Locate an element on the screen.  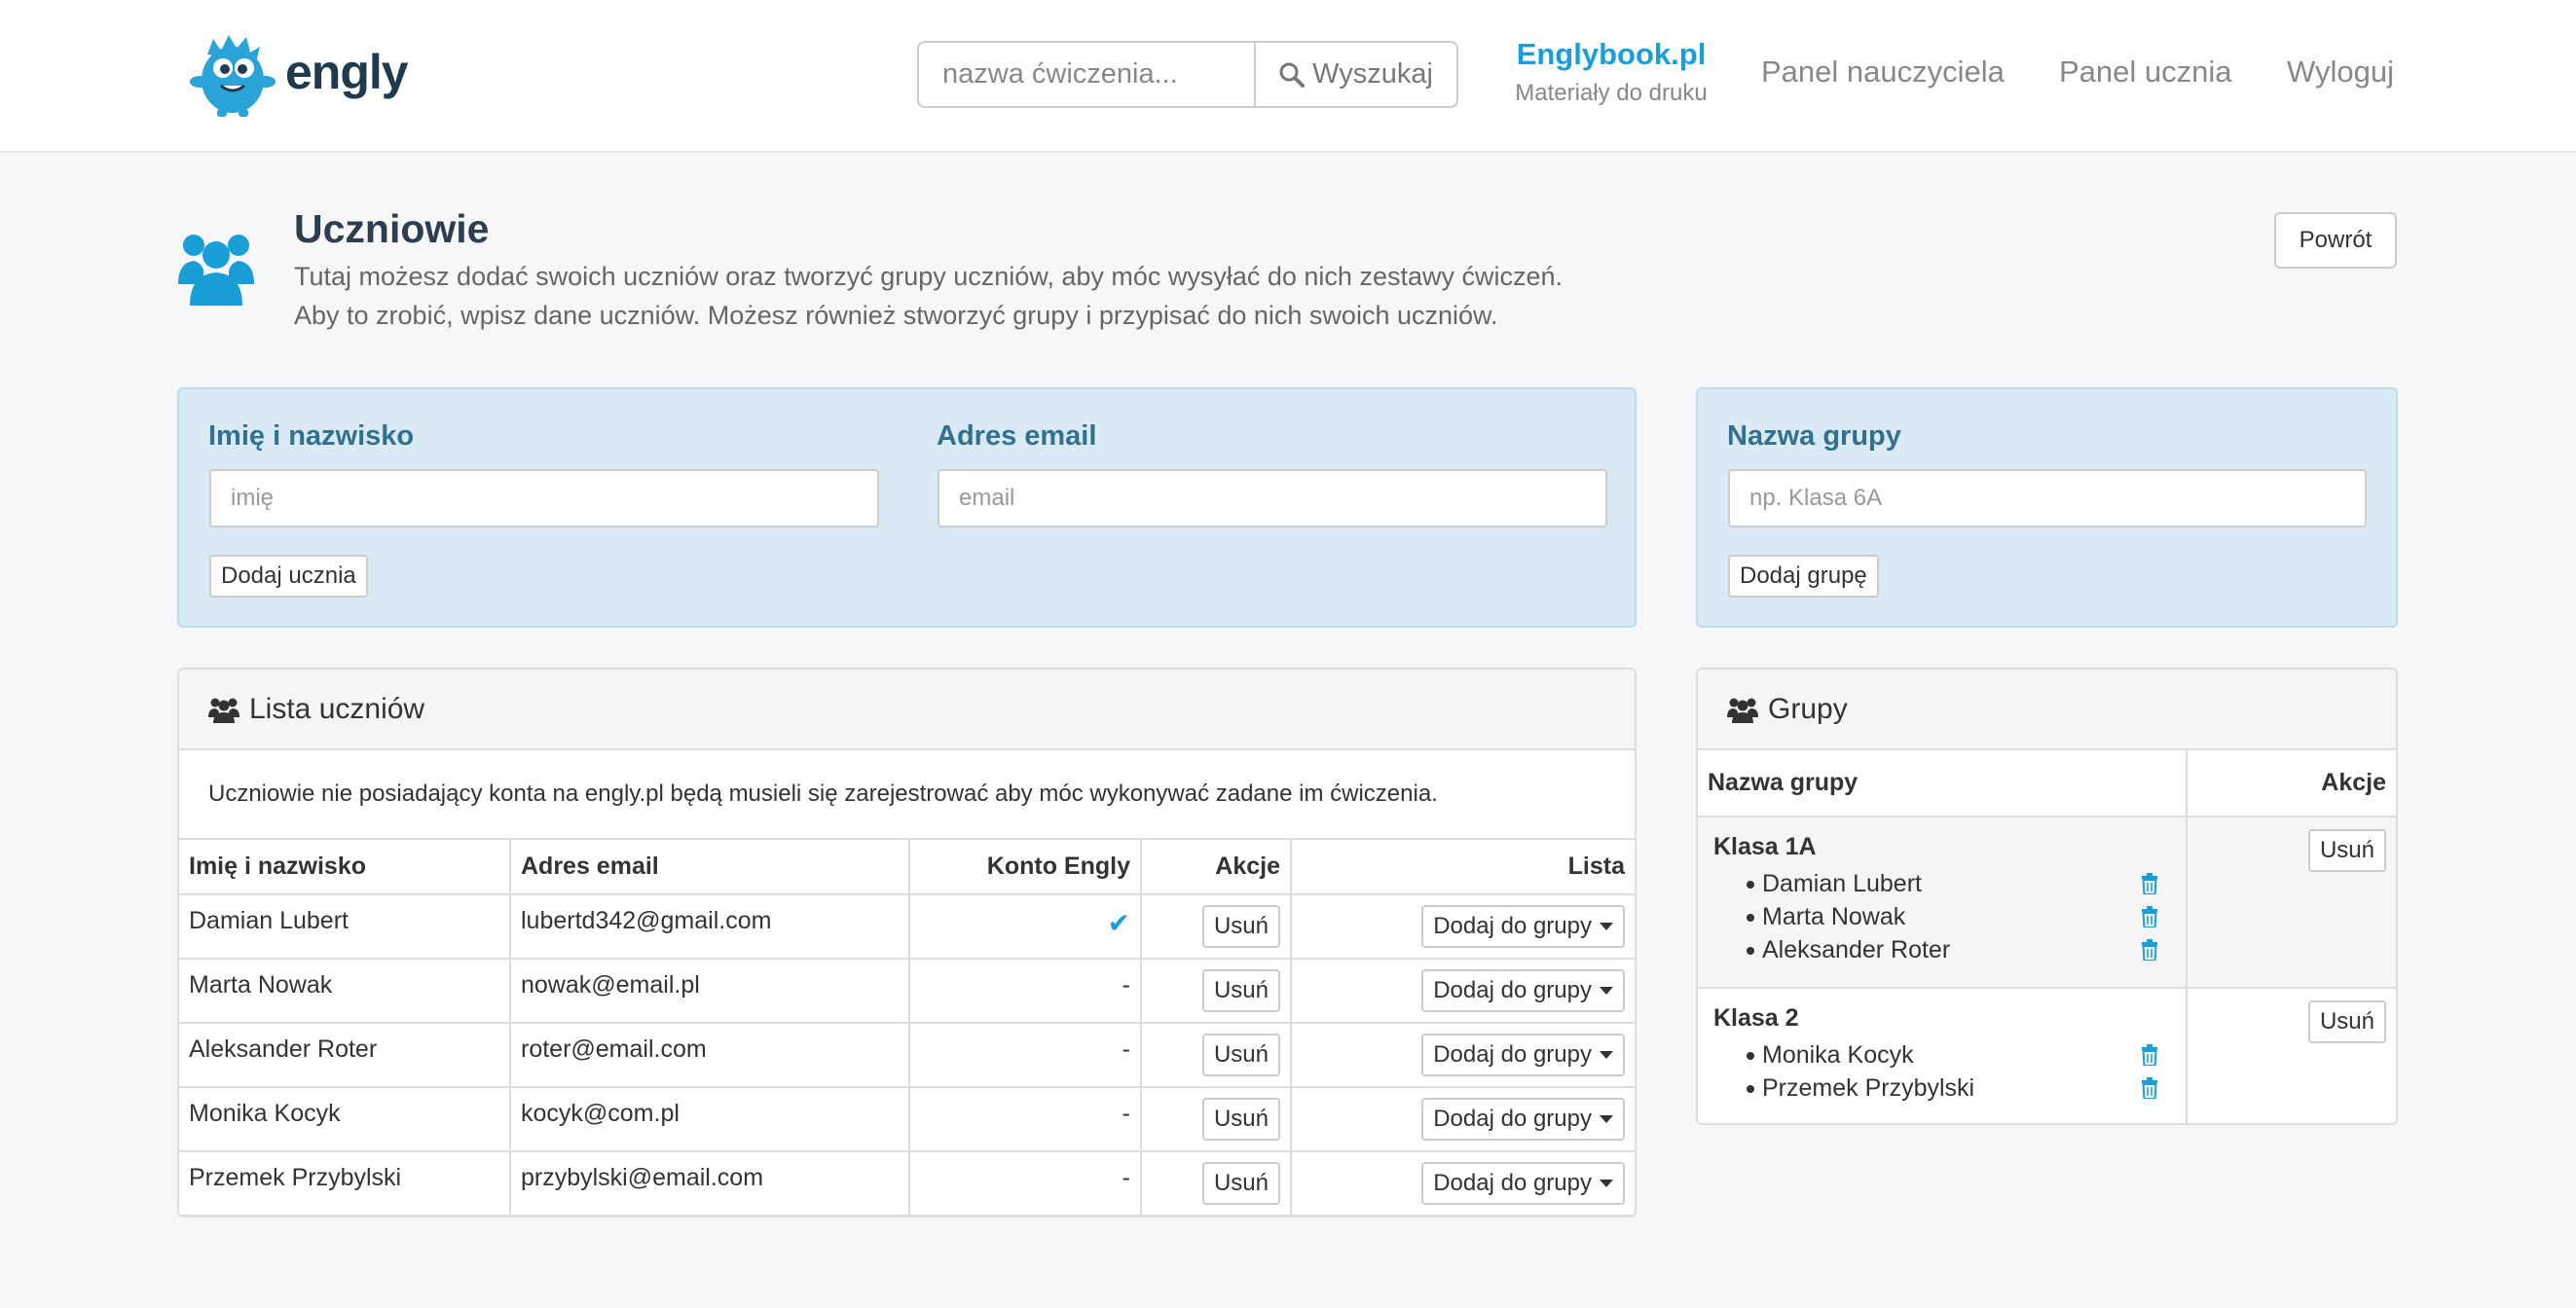
englybook-link: Englybook.pl Materiały do druku is located at coordinates (1611, 72).